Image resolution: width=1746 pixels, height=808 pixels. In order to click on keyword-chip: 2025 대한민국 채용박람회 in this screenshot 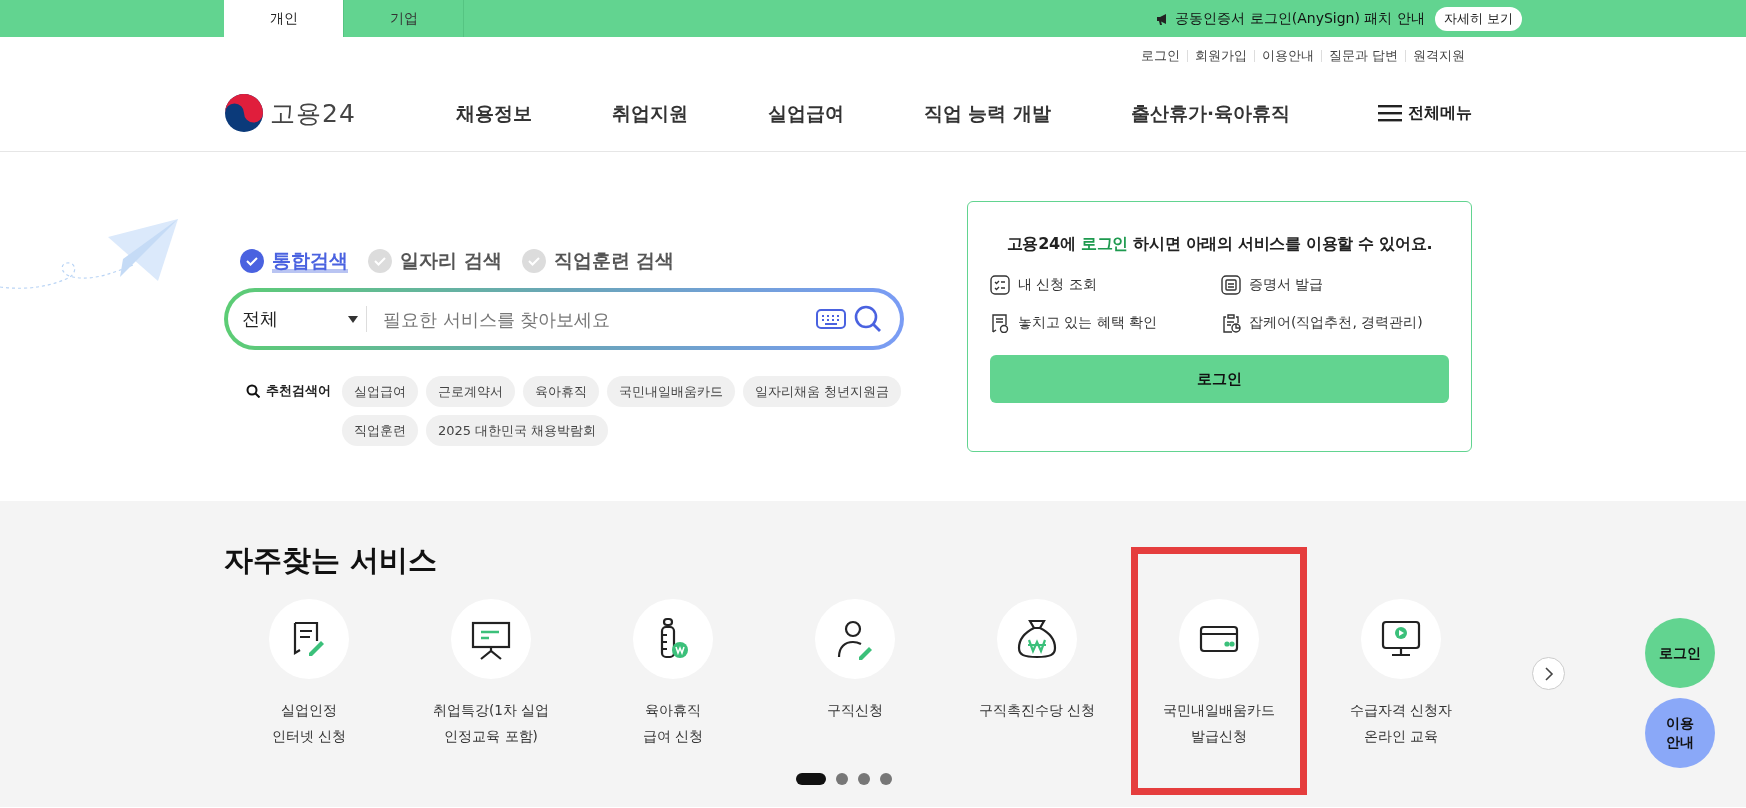, I will do `click(517, 430)`.